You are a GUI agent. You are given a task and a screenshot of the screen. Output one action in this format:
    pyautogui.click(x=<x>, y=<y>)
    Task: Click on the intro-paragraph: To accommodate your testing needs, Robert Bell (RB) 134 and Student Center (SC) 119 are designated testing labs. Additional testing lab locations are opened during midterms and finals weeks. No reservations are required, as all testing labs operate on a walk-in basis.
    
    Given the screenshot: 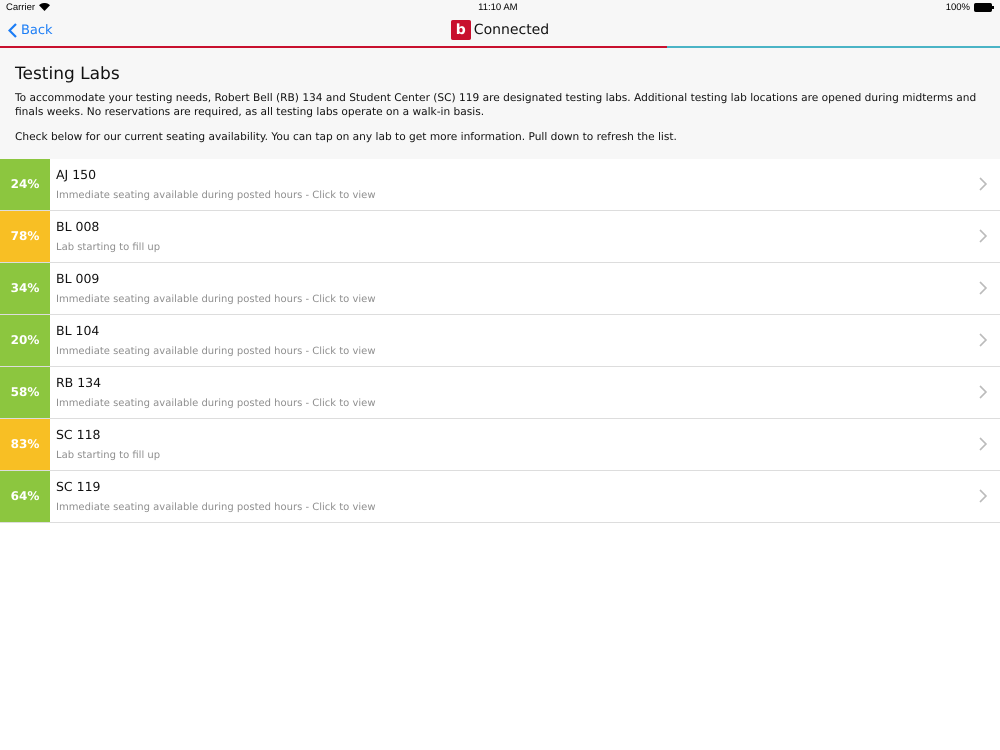 What is the action you would take?
    pyautogui.click(x=496, y=106)
    